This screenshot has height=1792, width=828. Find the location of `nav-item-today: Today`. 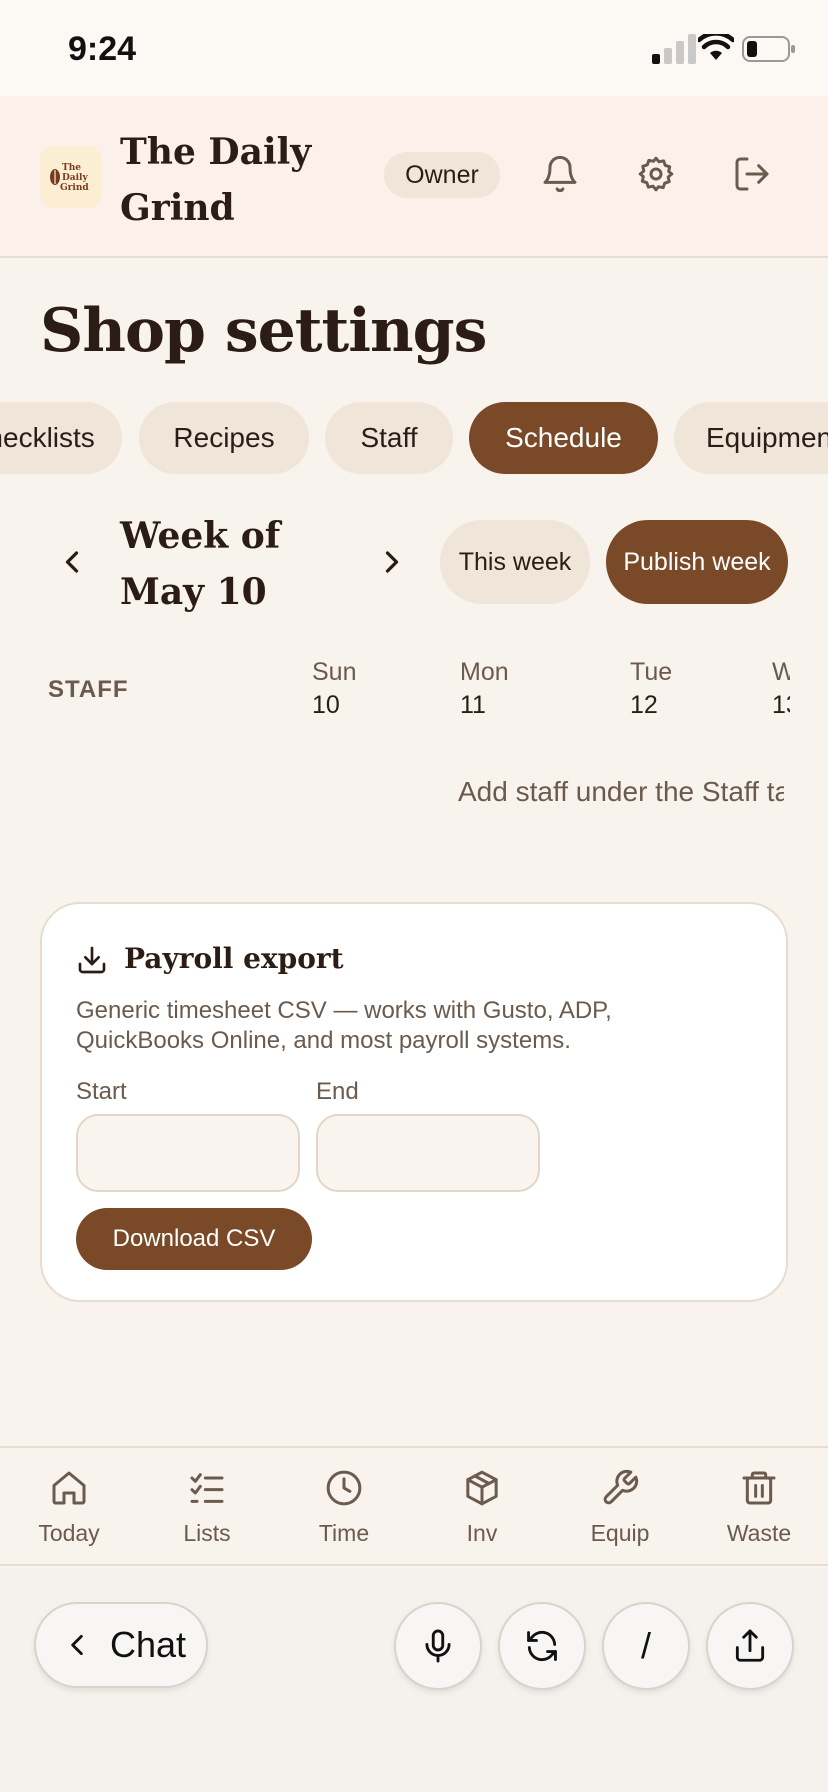

nav-item-today: Today is located at coordinates (69, 1513).